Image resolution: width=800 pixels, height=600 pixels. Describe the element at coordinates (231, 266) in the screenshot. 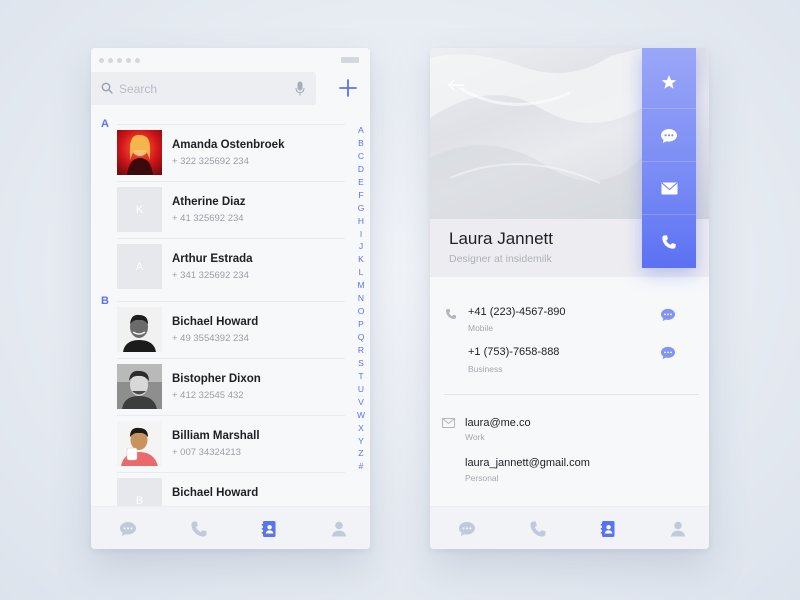

I see `contact-row: A Arthur Estrada + 341 325692 234` at that location.